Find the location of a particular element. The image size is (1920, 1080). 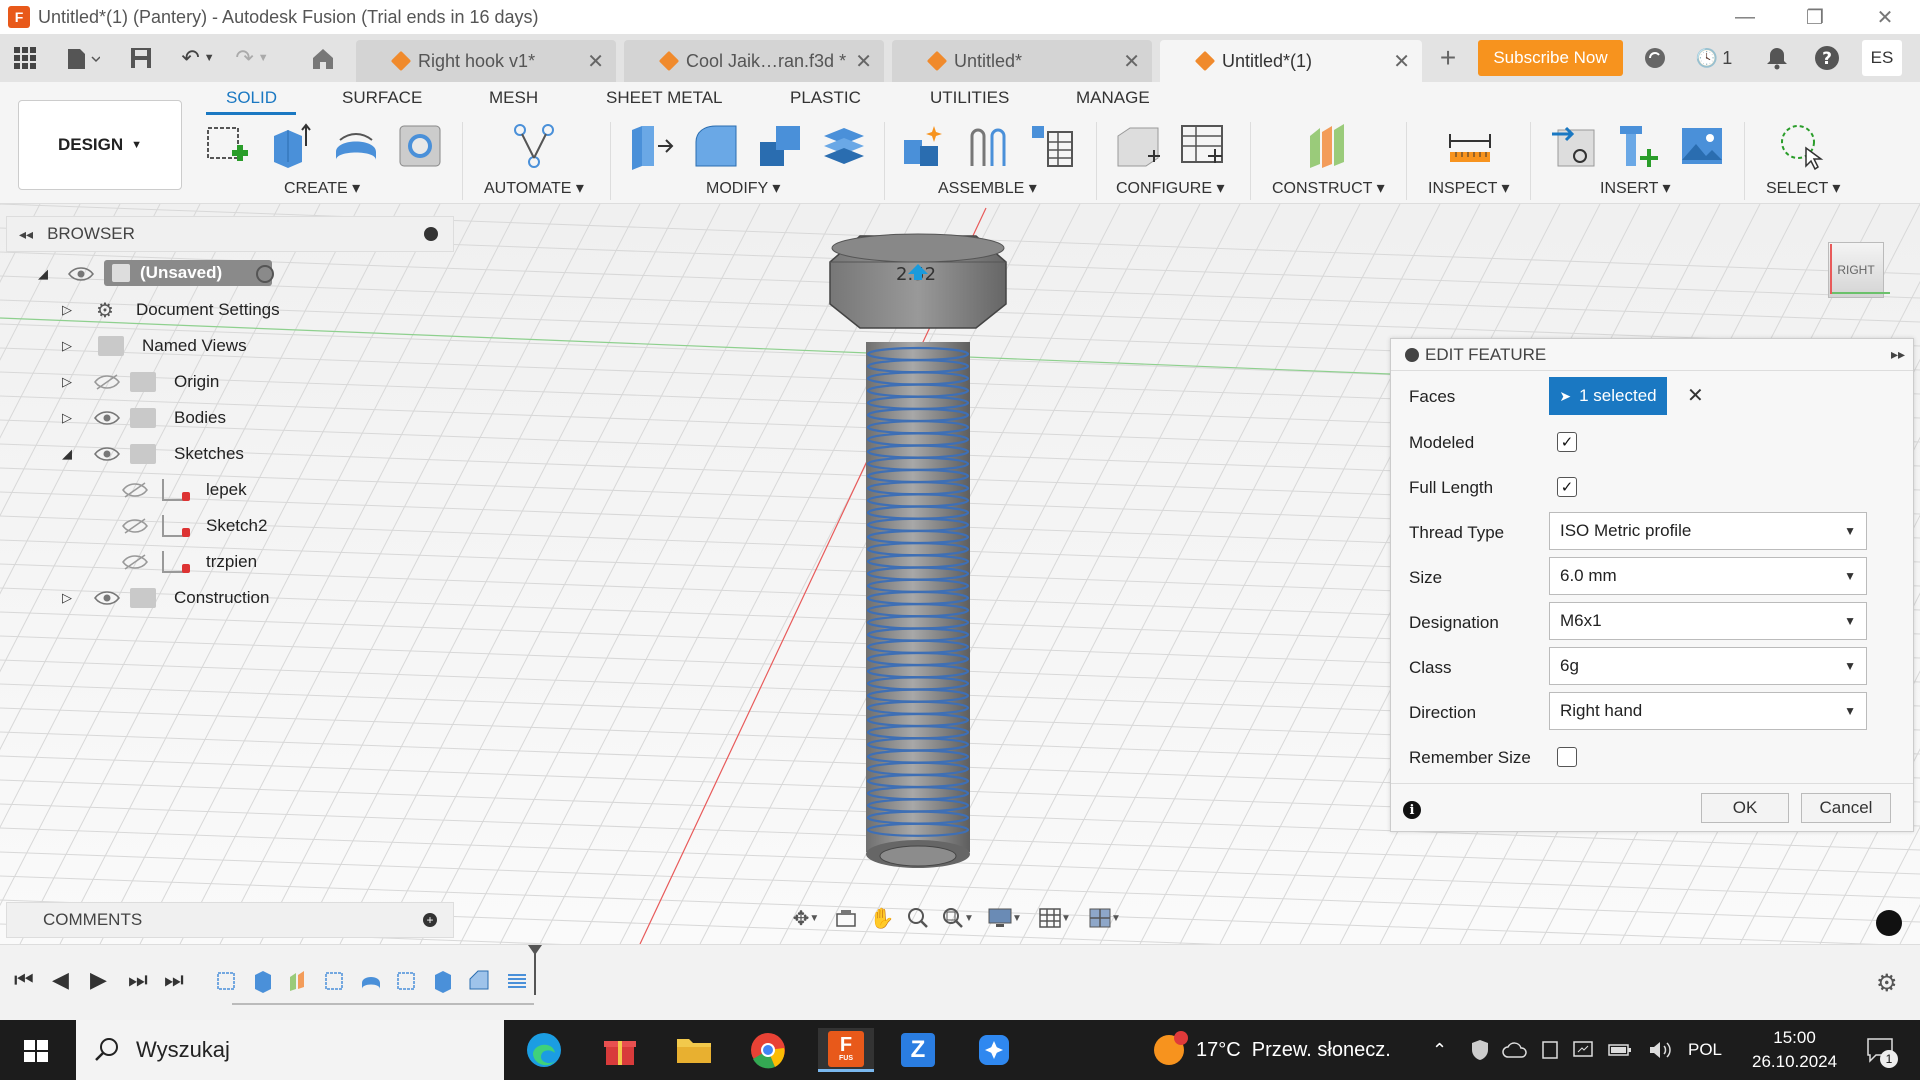

copilot-app-icon is located at coordinates (994, 1050).